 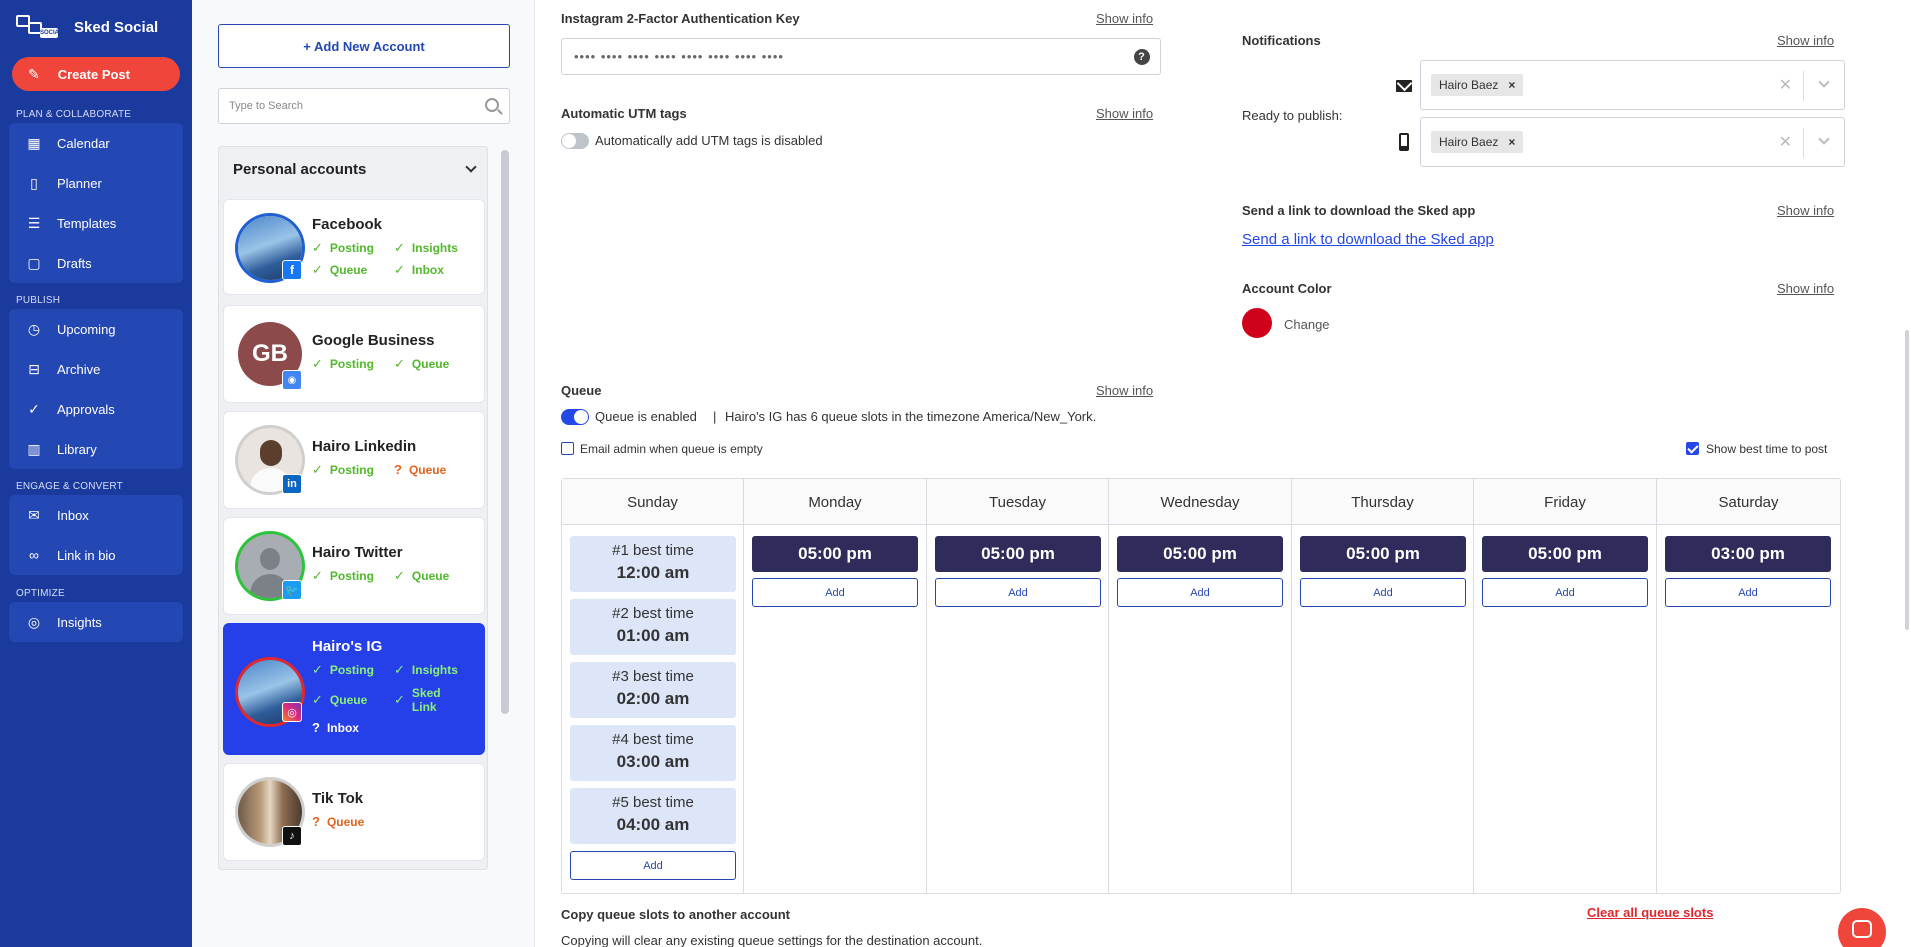 I want to click on account-card-google-business: GB ◉ Google Business ✓ Posting ✓ Queue, so click(x=354, y=354).